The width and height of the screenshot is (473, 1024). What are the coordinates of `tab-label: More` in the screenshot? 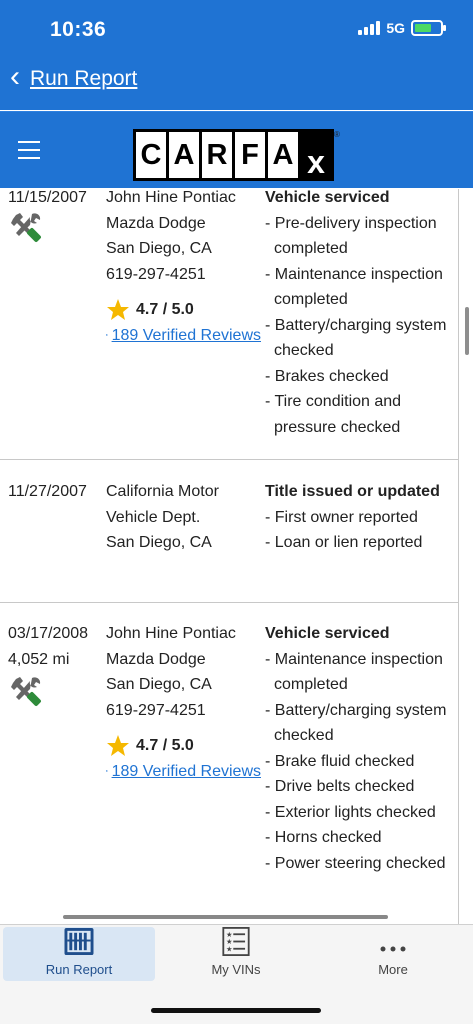 It's located at (393, 969).